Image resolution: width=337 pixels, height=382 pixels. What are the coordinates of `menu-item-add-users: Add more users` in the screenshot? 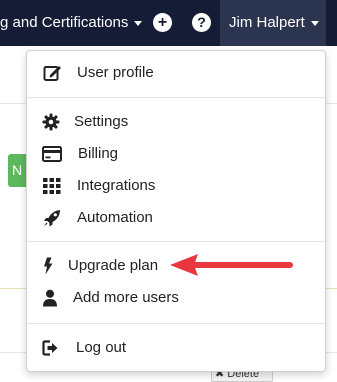 It's located at (176, 298).